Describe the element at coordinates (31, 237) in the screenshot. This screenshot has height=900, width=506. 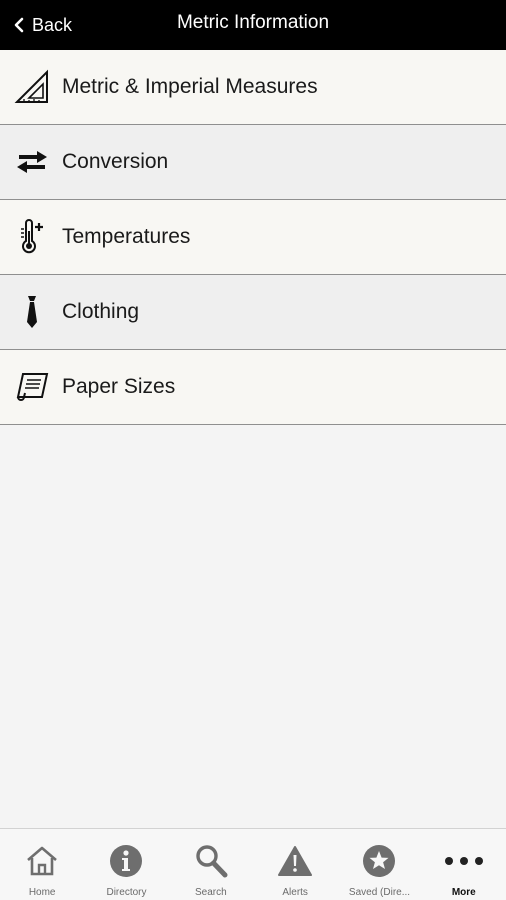
I see `thermometer-icon` at that location.